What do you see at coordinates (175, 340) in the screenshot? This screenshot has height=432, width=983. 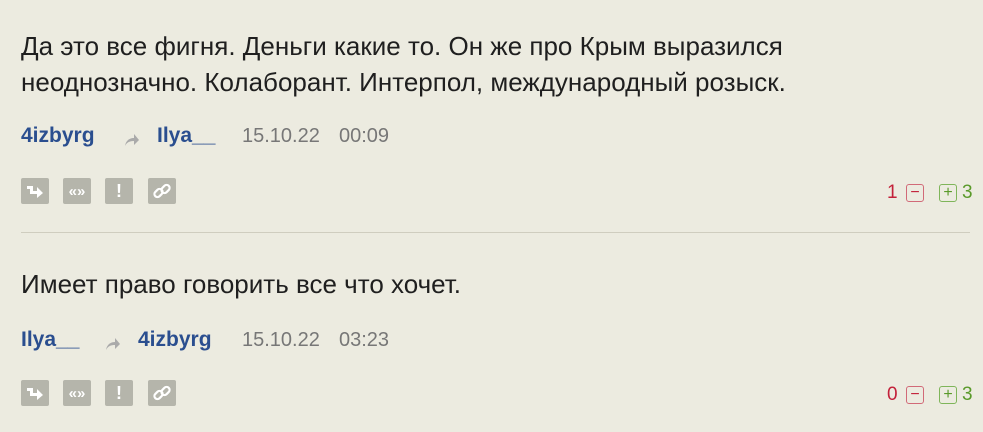 I see `reply-to-link: 4izbyrg` at bounding box center [175, 340].